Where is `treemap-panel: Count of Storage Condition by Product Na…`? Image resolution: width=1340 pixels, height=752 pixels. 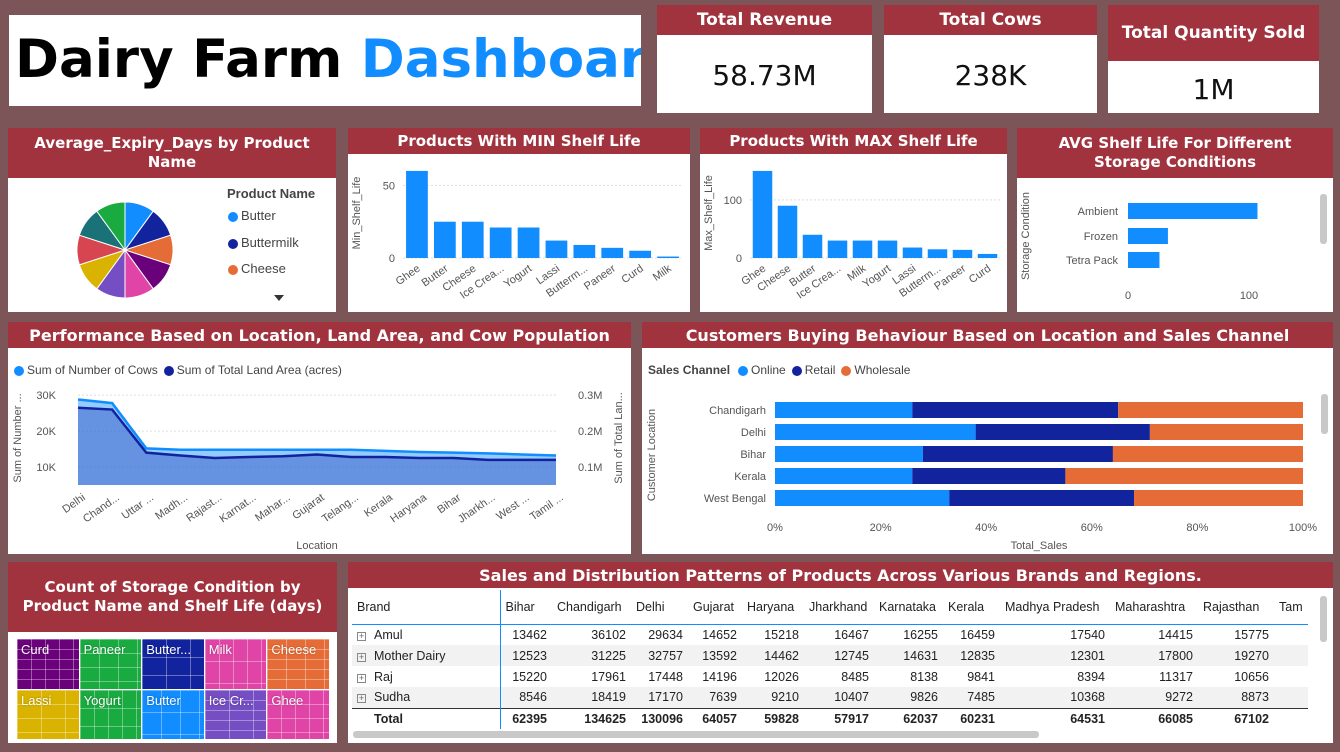
treemap-panel: Count of Storage Condition by Product Na… is located at coordinates (172, 652).